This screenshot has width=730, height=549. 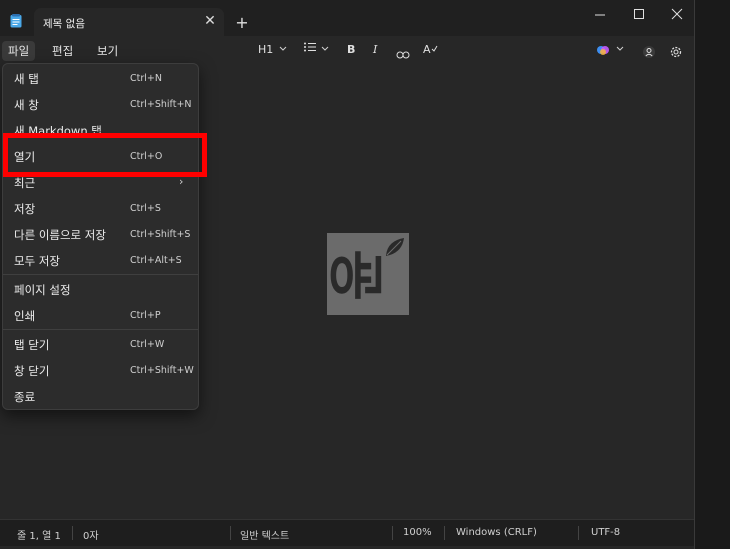 What do you see at coordinates (91, 536) in the screenshot?
I see `character-count: 0자` at bounding box center [91, 536].